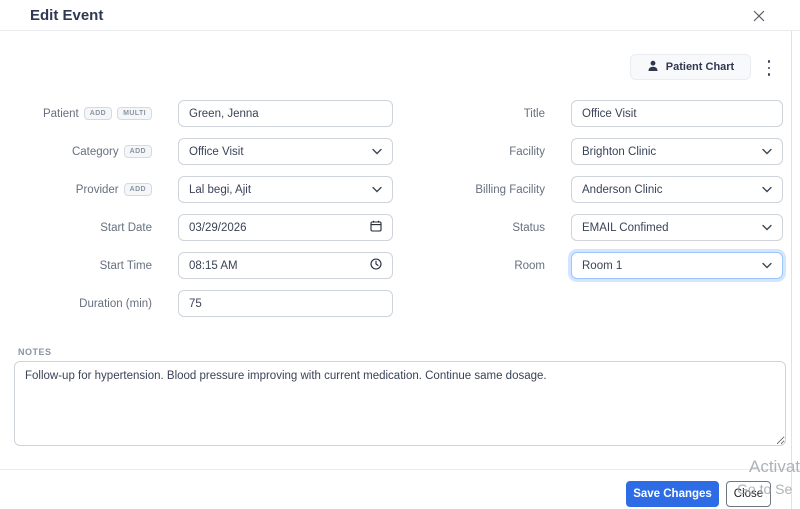 The height and width of the screenshot is (509, 800). I want to click on field-billing-facility: Billing Facility Anderson Clinic, so click(606, 189).